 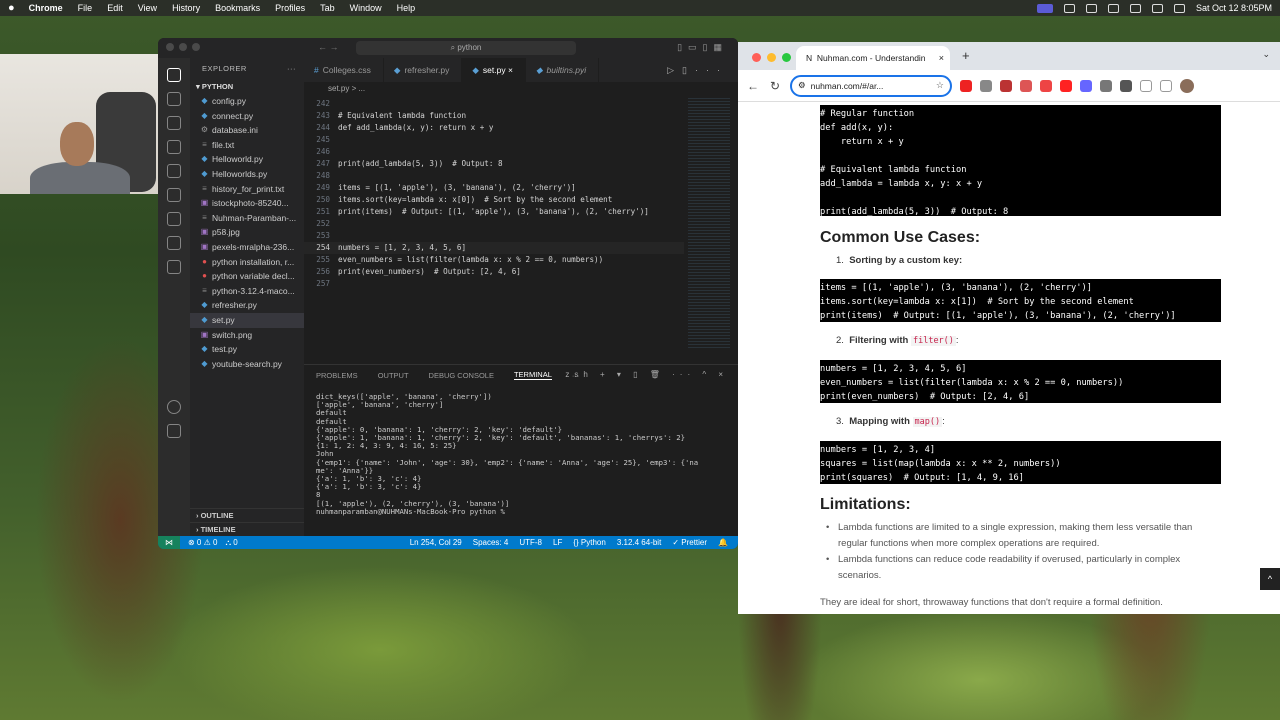 I want to click on file-item: ≡ file.txt, so click(x=247, y=145).